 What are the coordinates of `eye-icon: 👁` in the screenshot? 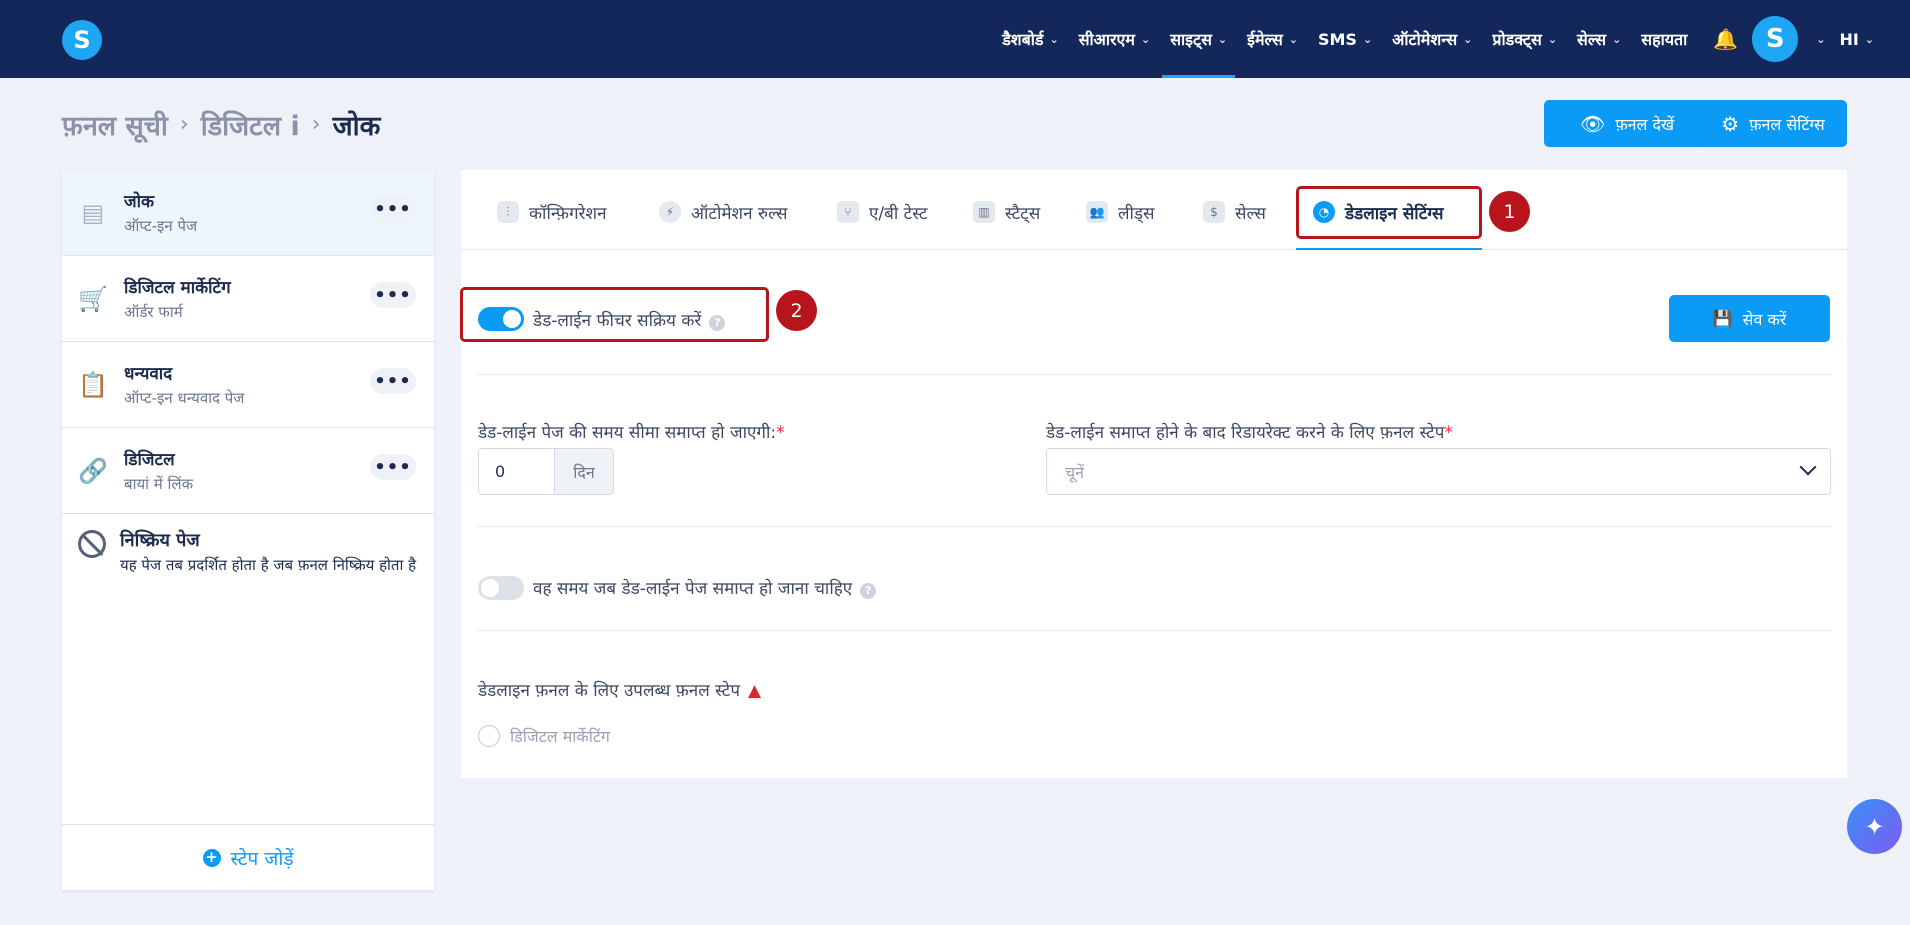 It's located at (1592, 123).